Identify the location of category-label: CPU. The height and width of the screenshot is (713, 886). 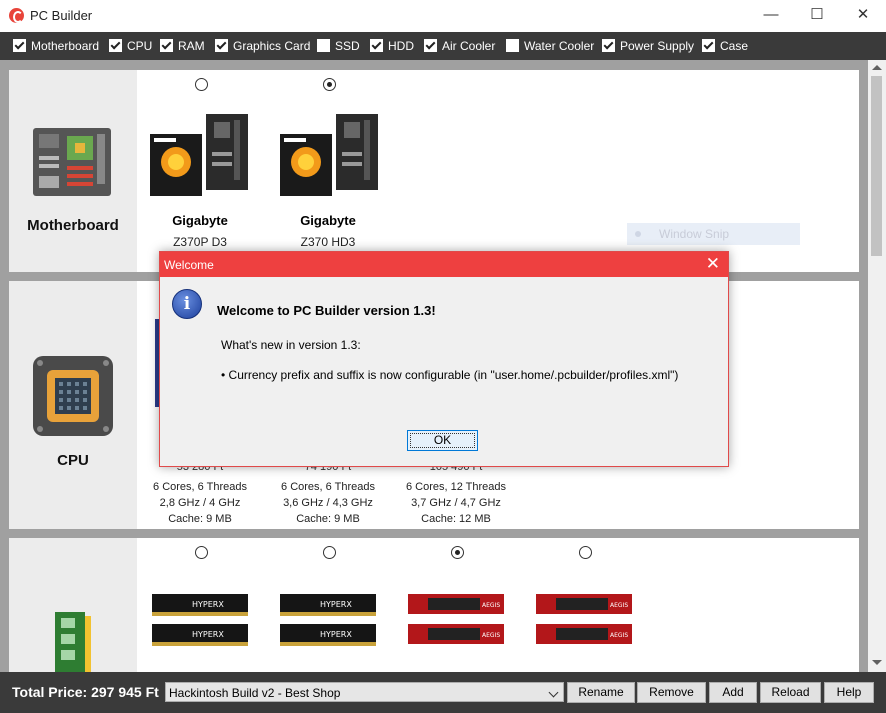
(73, 460).